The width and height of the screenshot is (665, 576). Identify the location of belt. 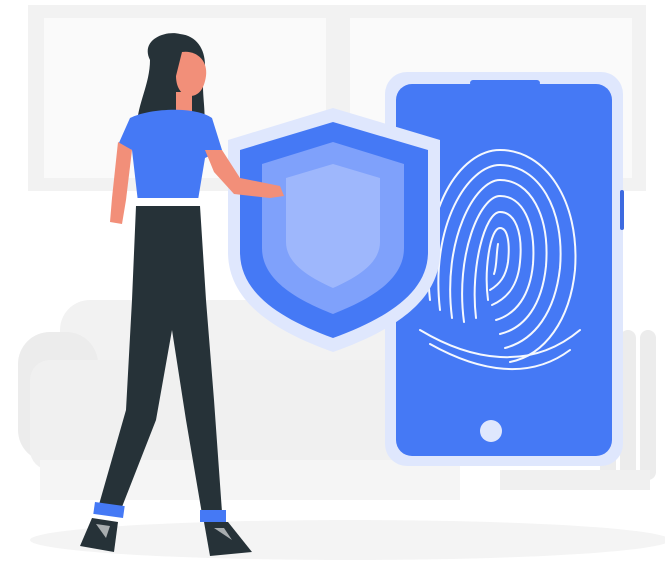
(168, 202).